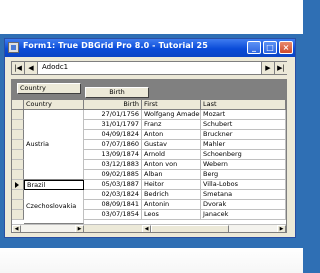 The height and width of the screenshot is (273, 320). What do you see at coordinates (171, 125) in the screenshot?
I see `cell-first: Franz` at bounding box center [171, 125].